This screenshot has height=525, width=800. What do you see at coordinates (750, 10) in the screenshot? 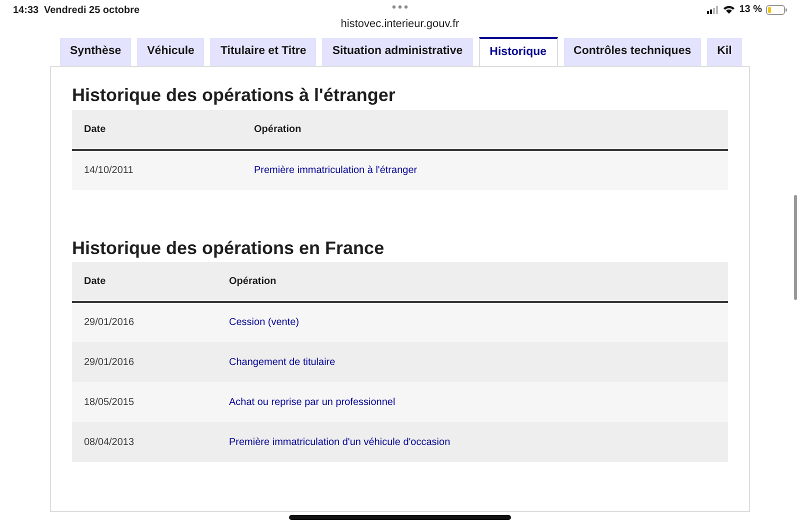
I see `battery-percent: 13 %` at bounding box center [750, 10].